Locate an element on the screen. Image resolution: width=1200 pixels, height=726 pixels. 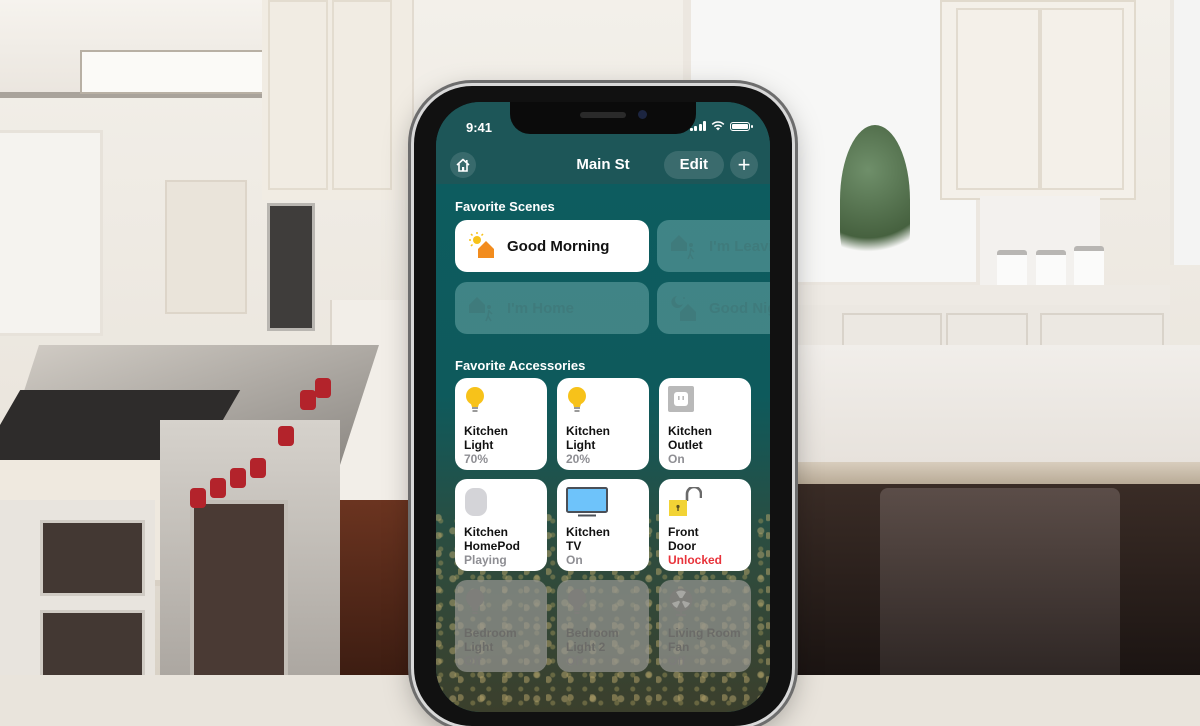
bar-chair is located at coordinates (1000, 581).